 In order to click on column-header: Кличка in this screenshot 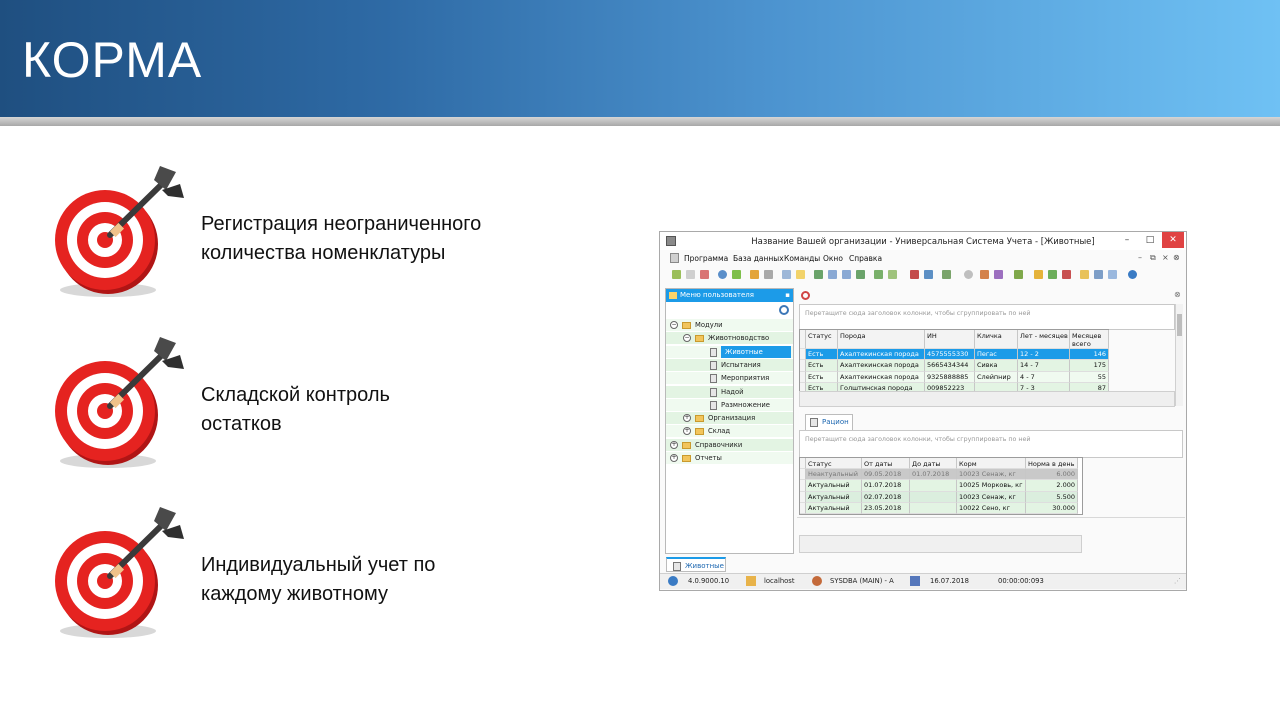, I will do `click(996, 339)`.